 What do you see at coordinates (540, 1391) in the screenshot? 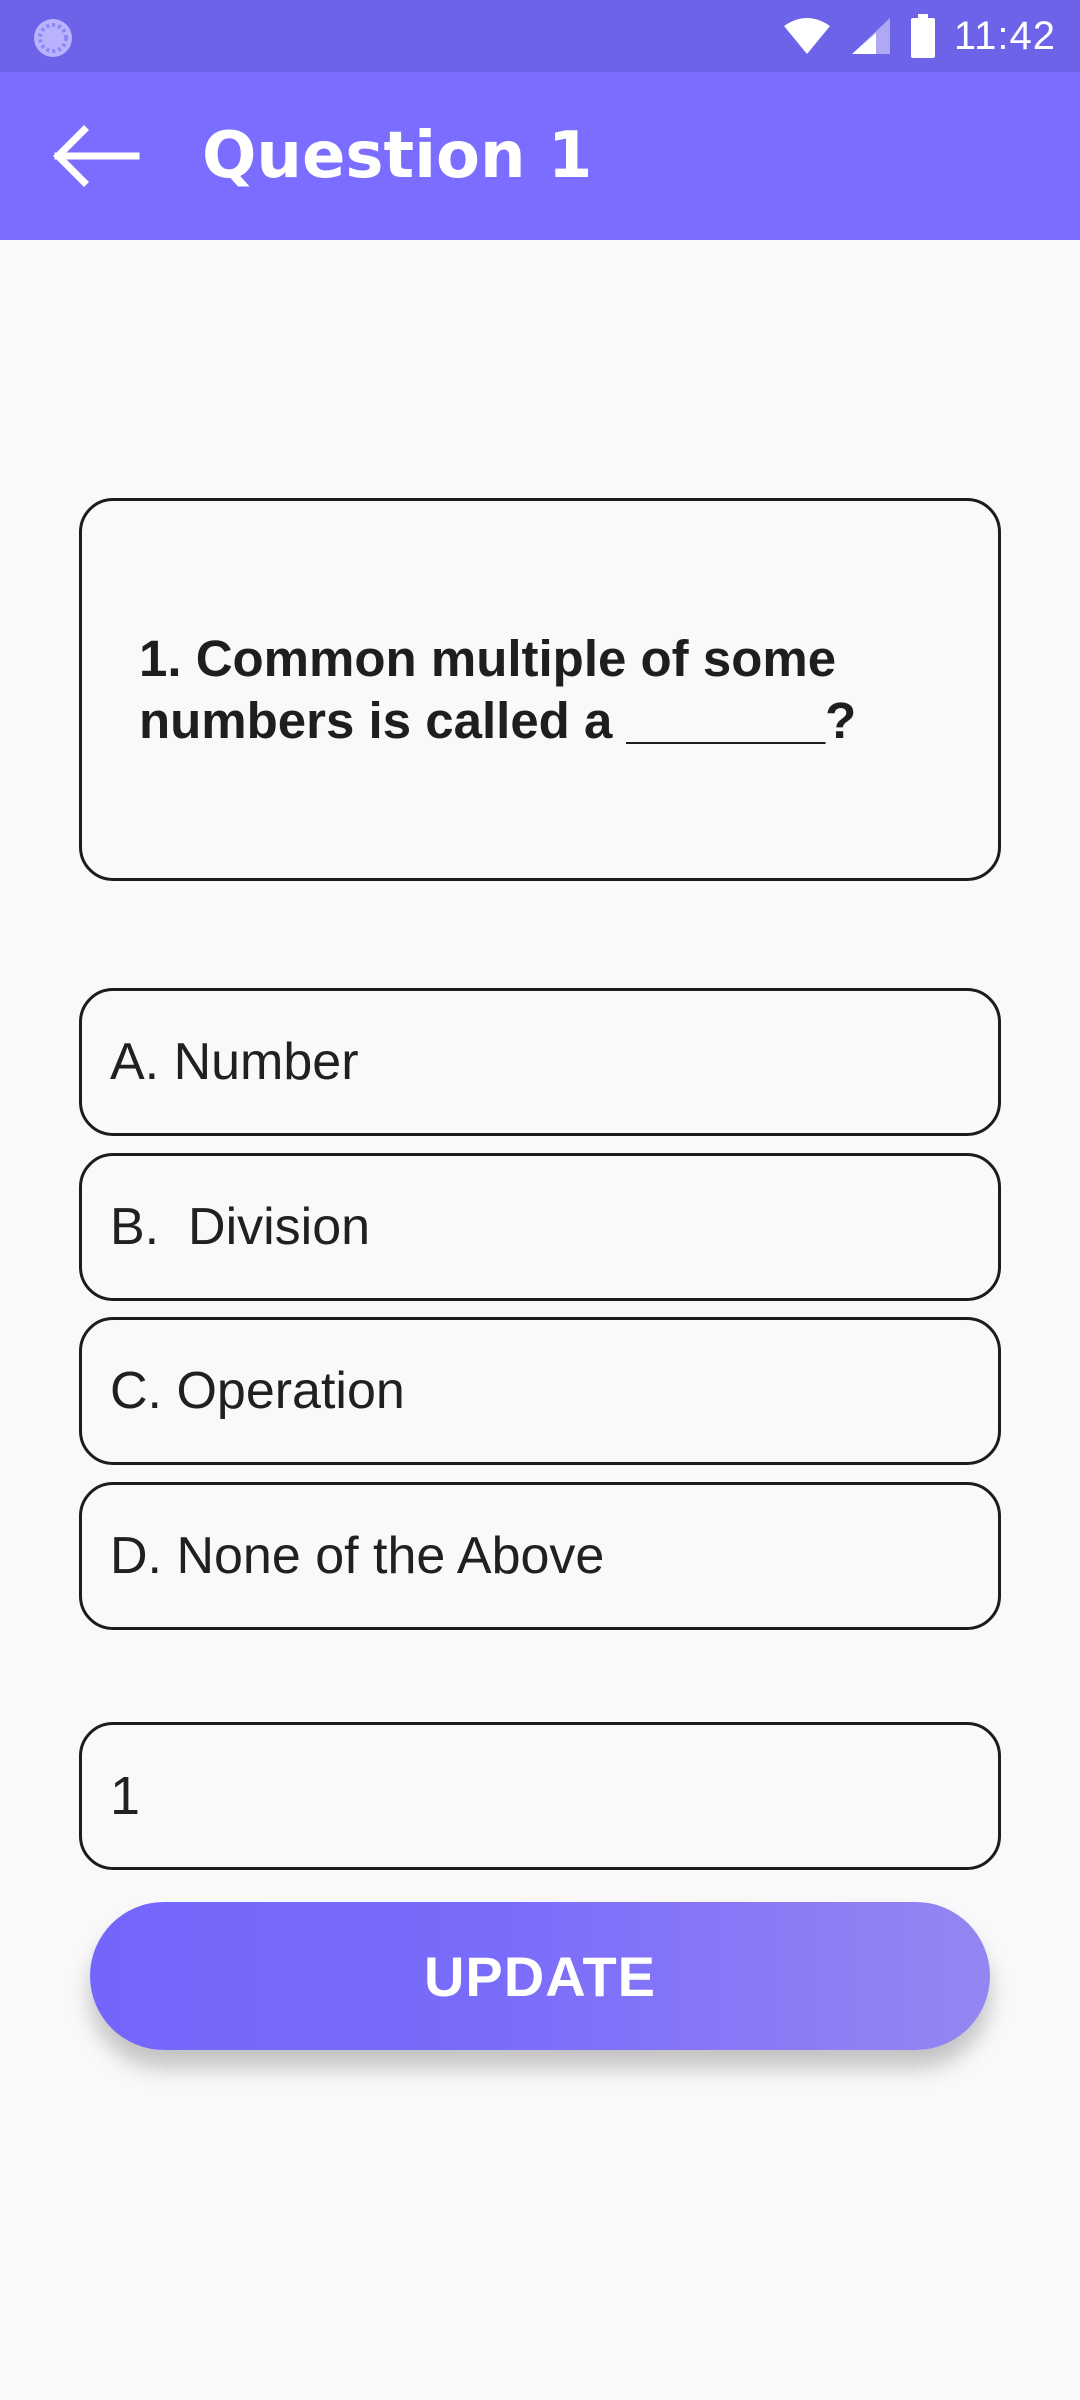
I see `option-c: C. Operation` at bounding box center [540, 1391].